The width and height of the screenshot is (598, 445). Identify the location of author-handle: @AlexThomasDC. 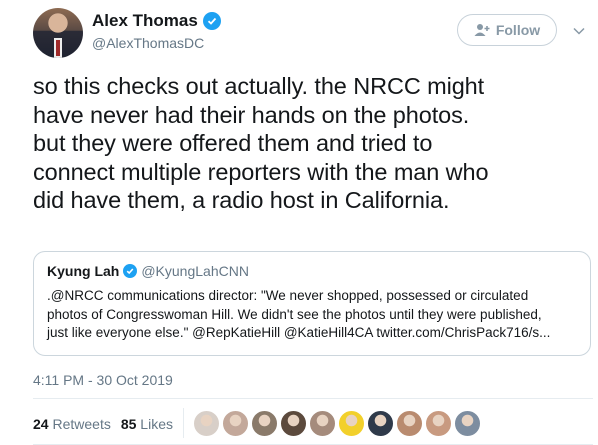
(148, 43).